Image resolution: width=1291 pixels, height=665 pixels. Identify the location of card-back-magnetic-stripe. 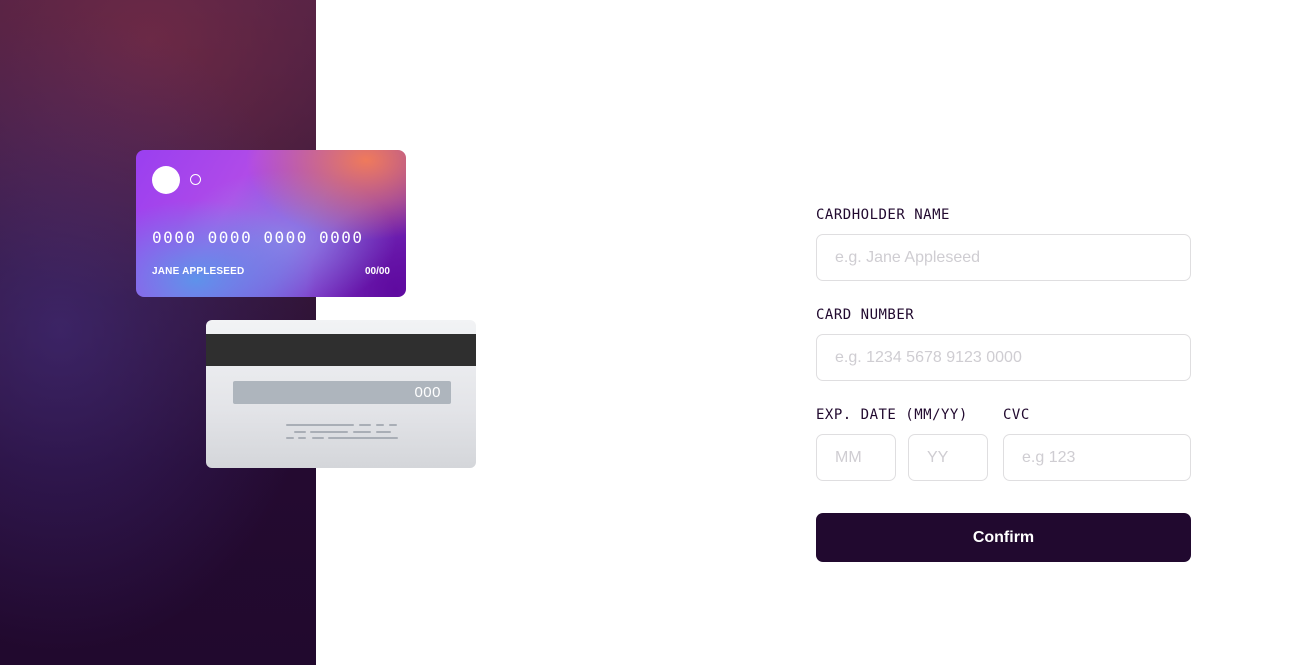
(341, 350).